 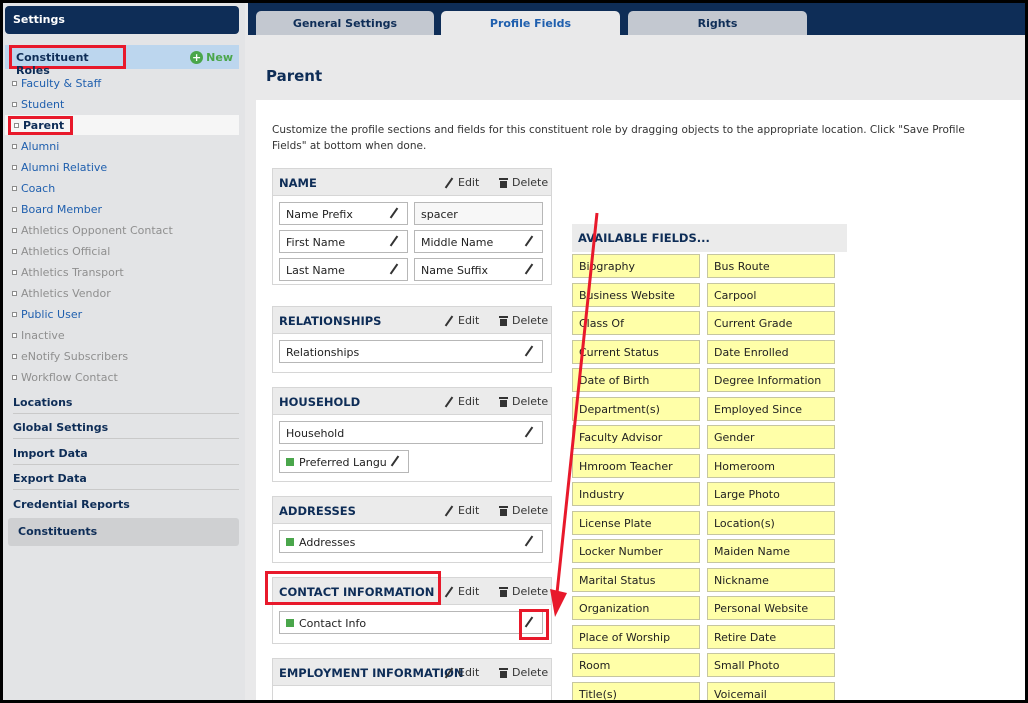 What do you see at coordinates (771, 294) in the screenshot?
I see `available-field-carpool: Carpool` at bounding box center [771, 294].